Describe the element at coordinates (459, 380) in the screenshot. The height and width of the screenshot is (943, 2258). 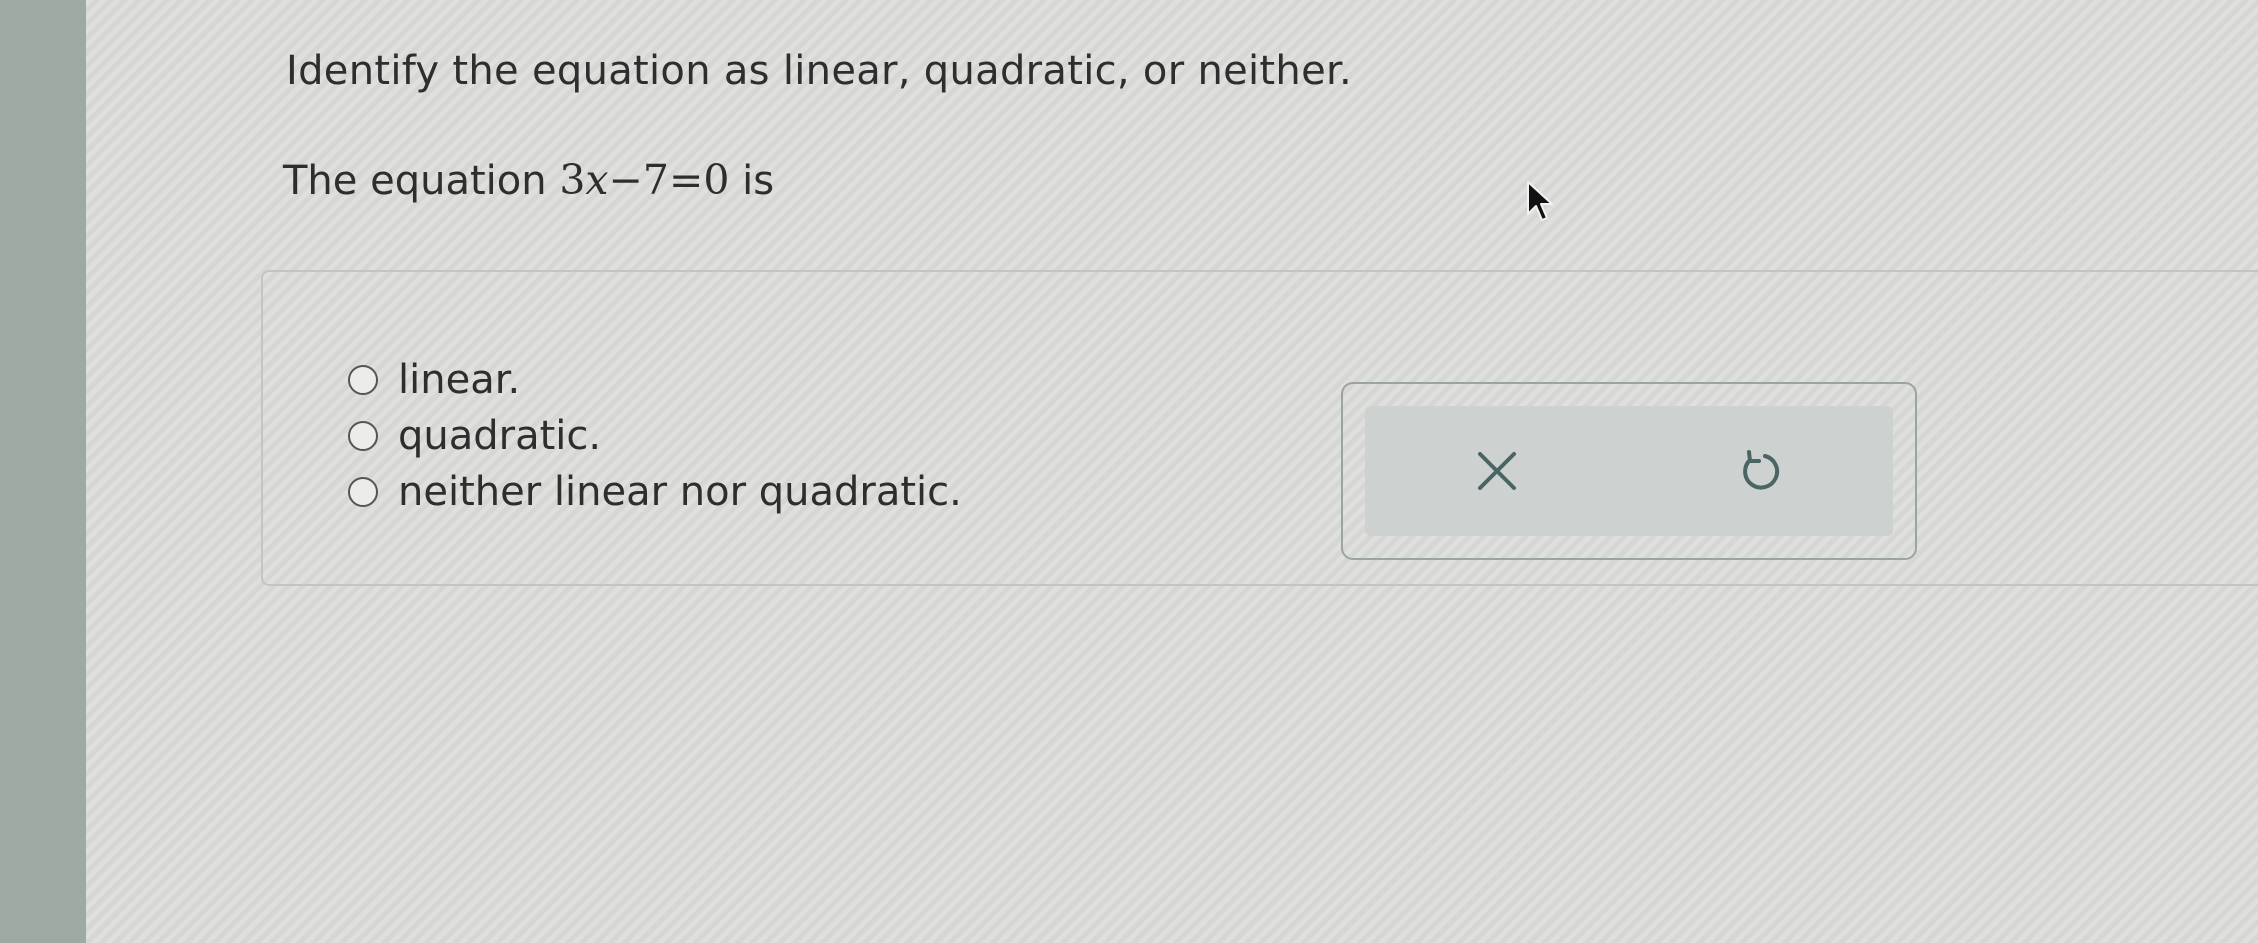
I see `option-label-linear: linear.` at that location.